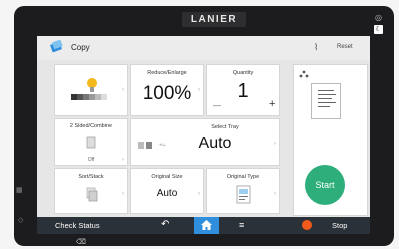  What do you see at coordinates (165, 224) in the screenshot?
I see `back-icon: ↶` at bounding box center [165, 224].